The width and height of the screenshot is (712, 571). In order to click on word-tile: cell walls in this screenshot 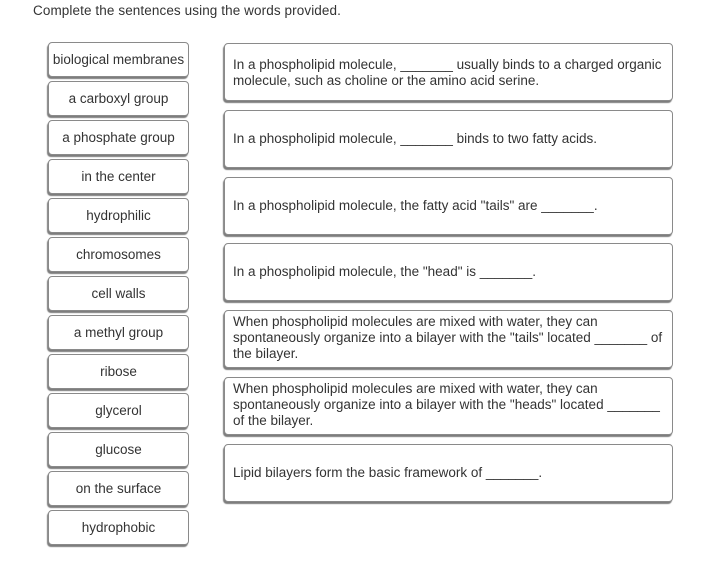, I will do `click(118, 293)`.